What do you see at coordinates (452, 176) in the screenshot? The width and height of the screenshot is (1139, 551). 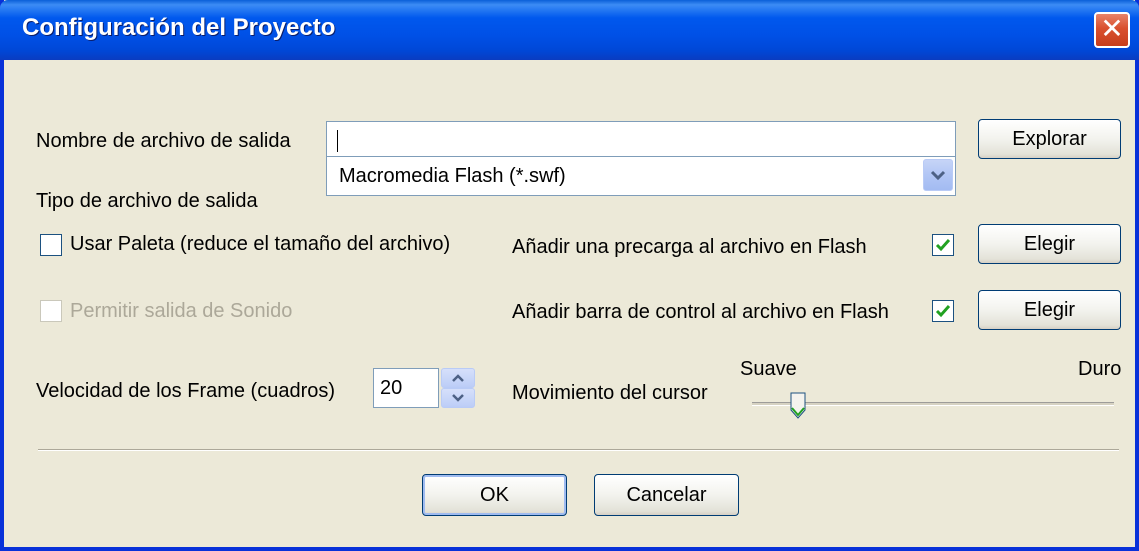 I see `output-type-value: Macromedia Flash (*.swf)` at bounding box center [452, 176].